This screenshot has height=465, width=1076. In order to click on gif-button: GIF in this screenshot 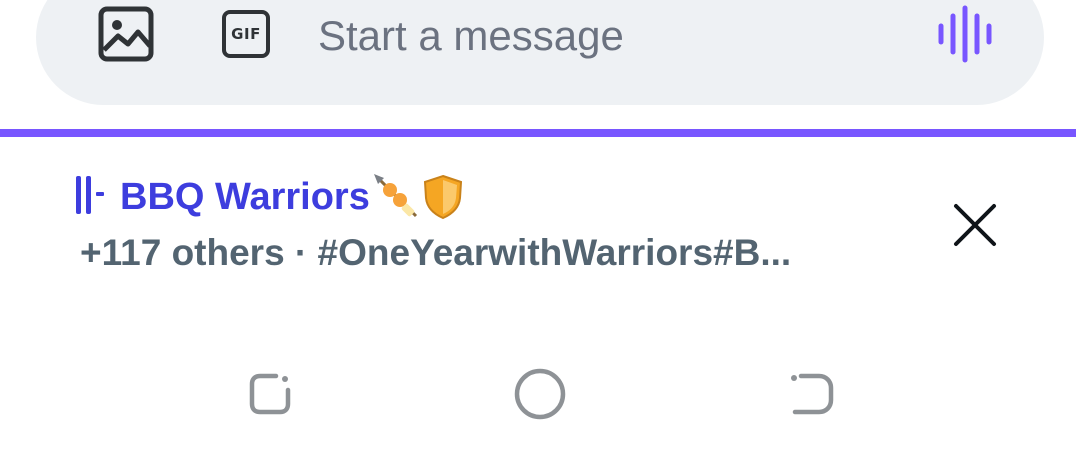, I will do `click(246, 34)`.